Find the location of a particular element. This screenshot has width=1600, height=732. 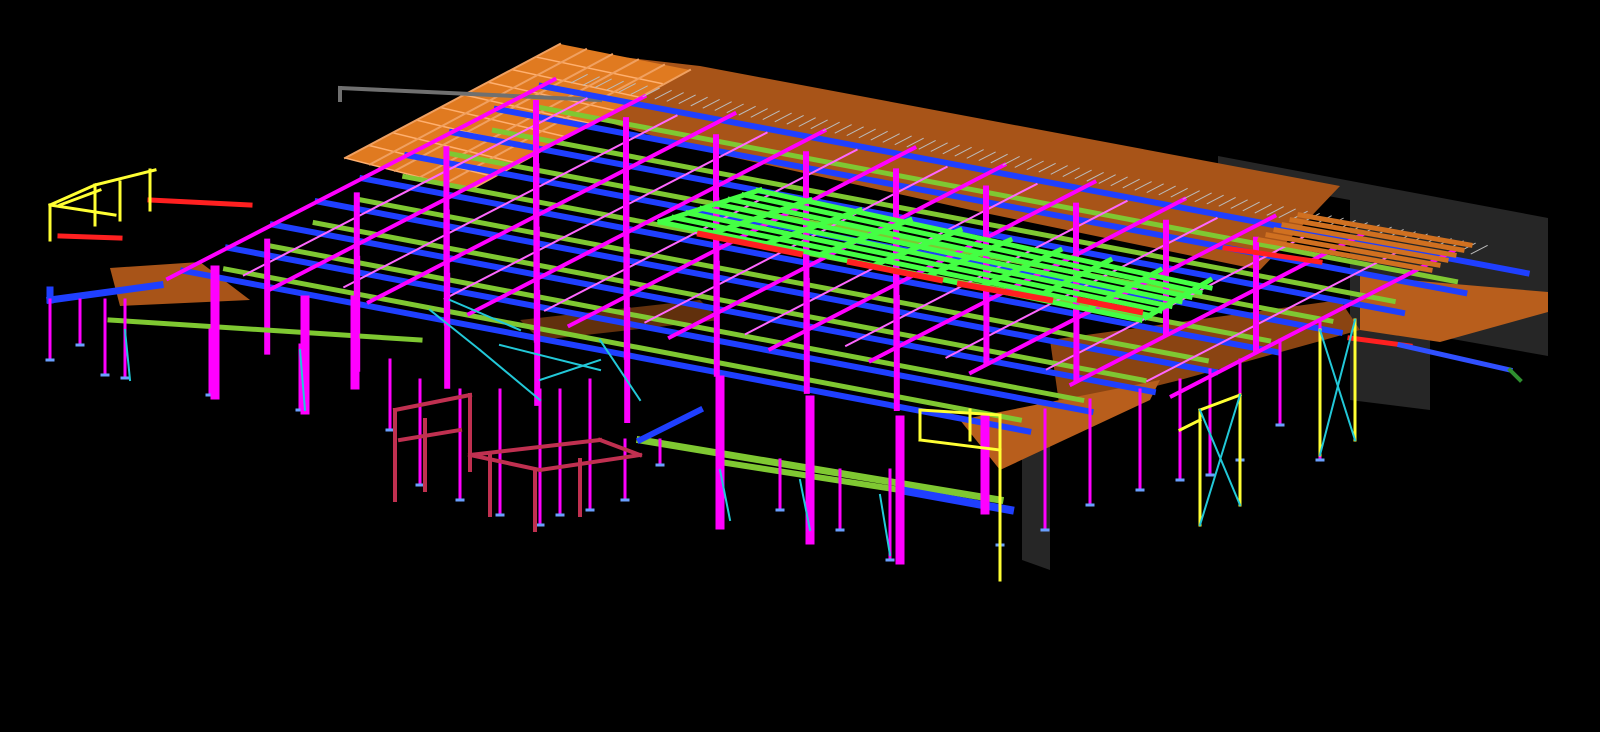

maroon-substructure is located at coordinates (517, 462).